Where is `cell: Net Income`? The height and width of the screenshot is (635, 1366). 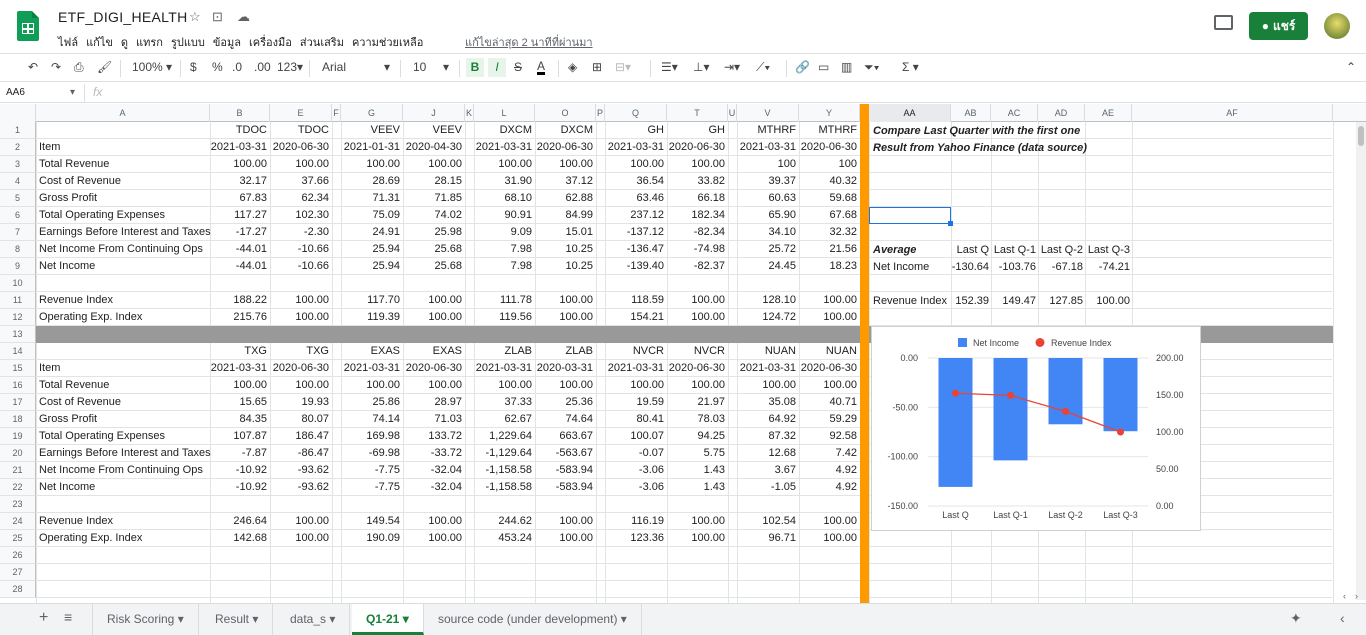 cell: Net Income is located at coordinates (124, 266).